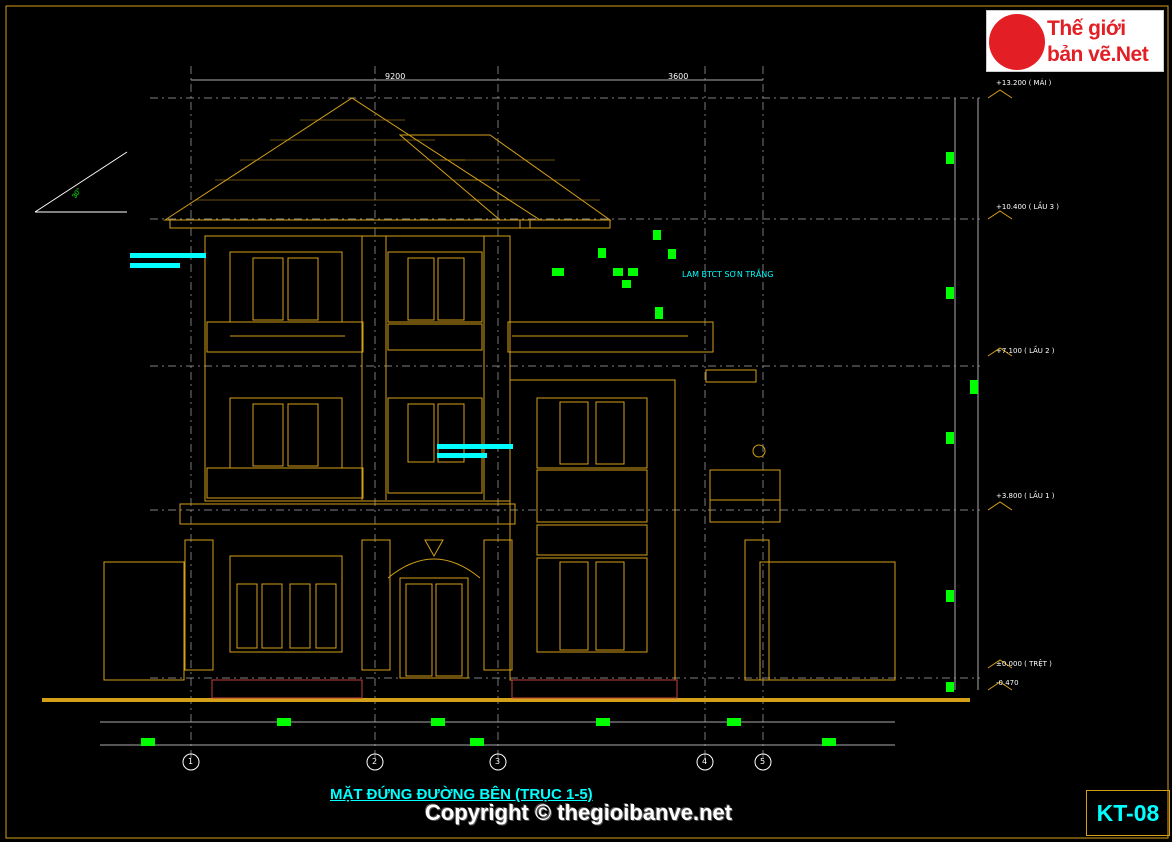 This screenshot has height=842, width=1172. What do you see at coordinates (1098, 54) in the screenshot?
I see `logo-line-2: bản vẽ.Net` at bounding box center [1098, 54].